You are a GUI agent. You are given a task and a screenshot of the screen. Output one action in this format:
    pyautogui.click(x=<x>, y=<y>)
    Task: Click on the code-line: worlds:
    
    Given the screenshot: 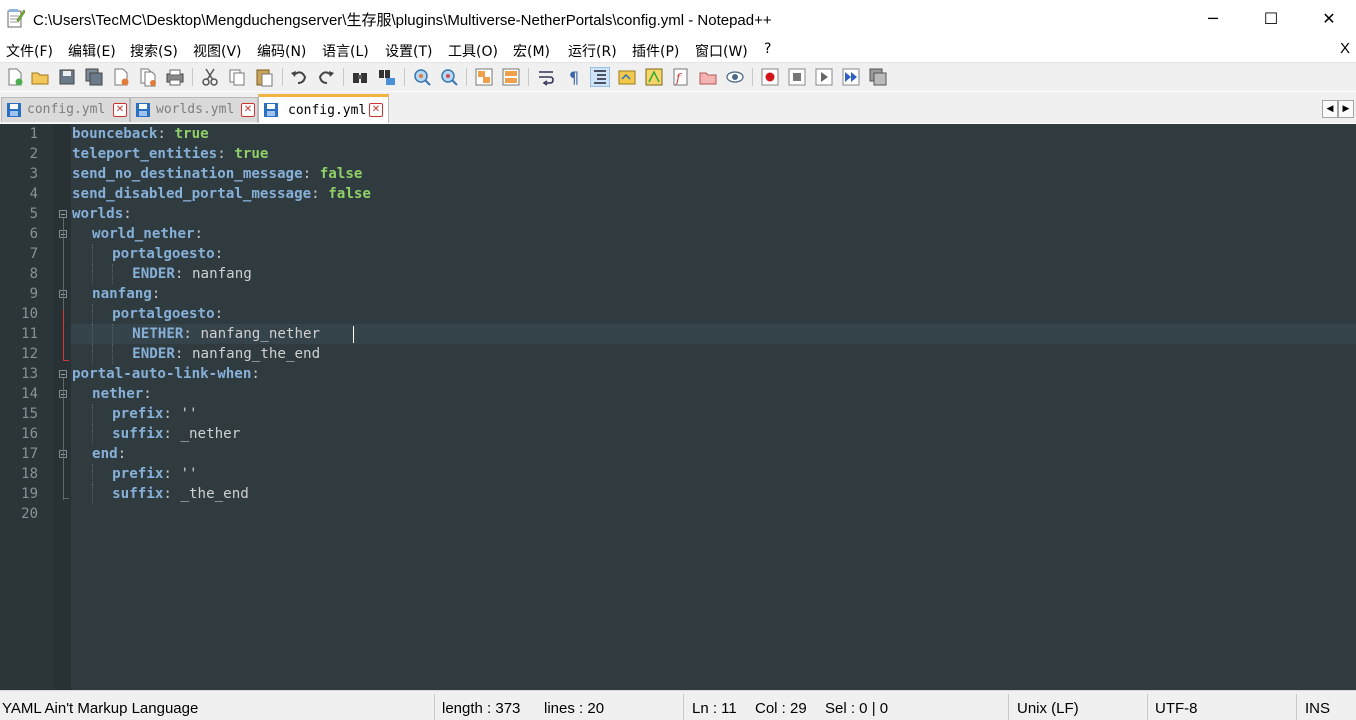 What is the action you would take?
    pyautogui.click(x=102, y=214)
    